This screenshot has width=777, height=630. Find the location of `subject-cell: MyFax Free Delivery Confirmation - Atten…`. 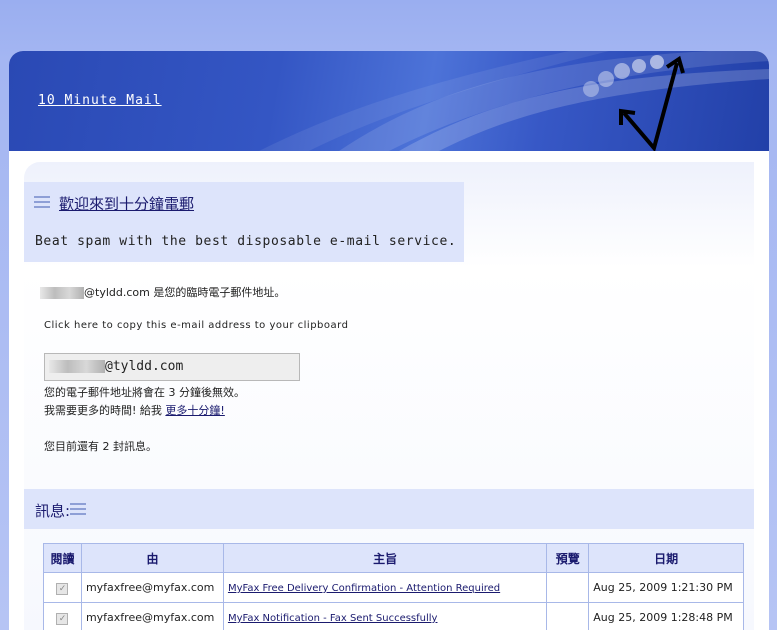

subject-cell: MyFax Free Delivery Confirmation - Atten… is located at coordinates (385, 587).